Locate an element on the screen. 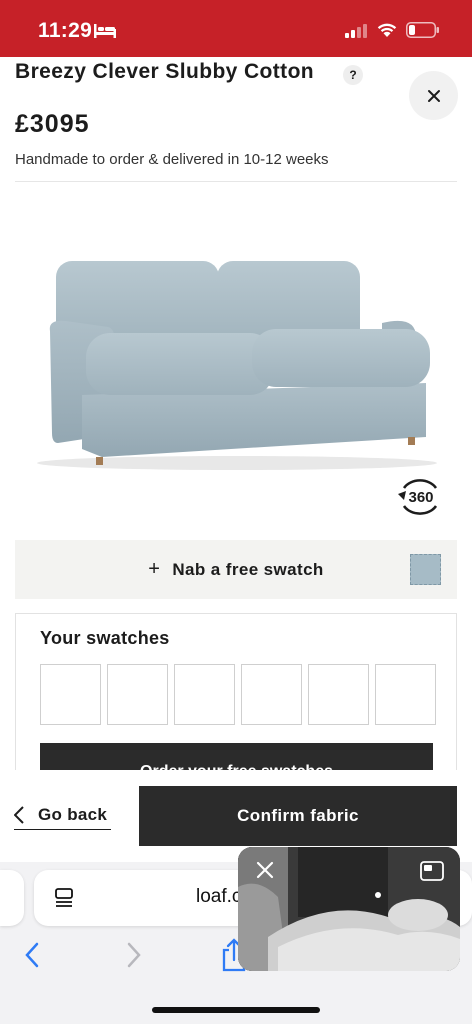 Image resolution: width=472 pixels, height=1024 pixels. signal-icon is located at coordinates (356, 31).